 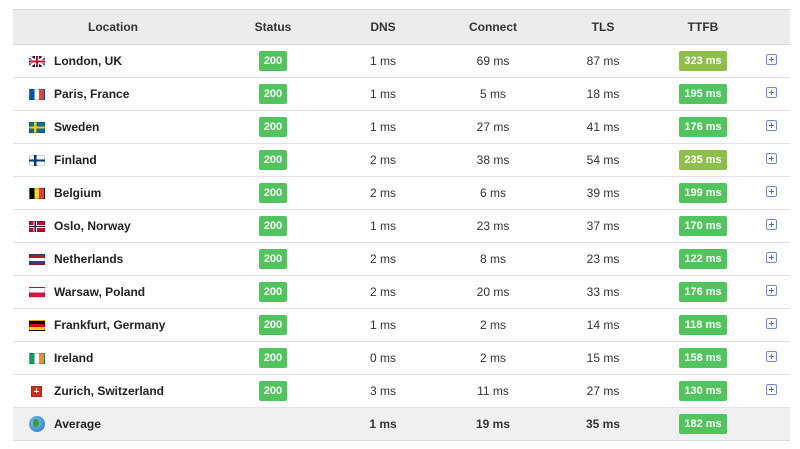 I want to click on tls-cell: 15 ms, so click(x=603, y=358).